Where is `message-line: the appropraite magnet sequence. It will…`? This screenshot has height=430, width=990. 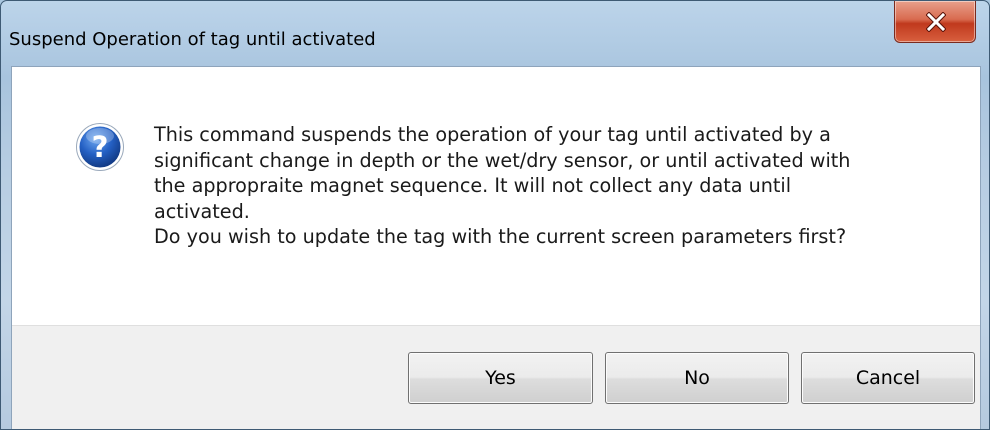
message-line: the appropraite magnet sequence. It will… is located at coordinates (473, 185).